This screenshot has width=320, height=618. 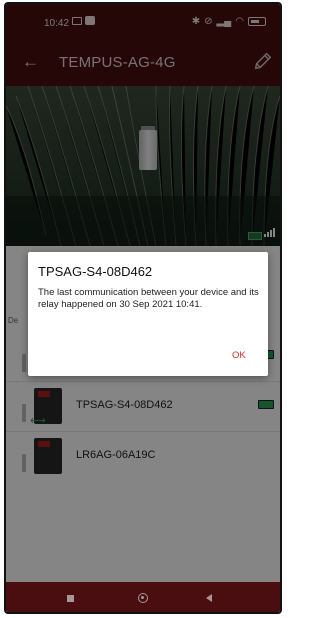 What do you see at coordinates (239, 355) in the screenshot?
I see `ok-button: OK` at bounding box center [239, 355].